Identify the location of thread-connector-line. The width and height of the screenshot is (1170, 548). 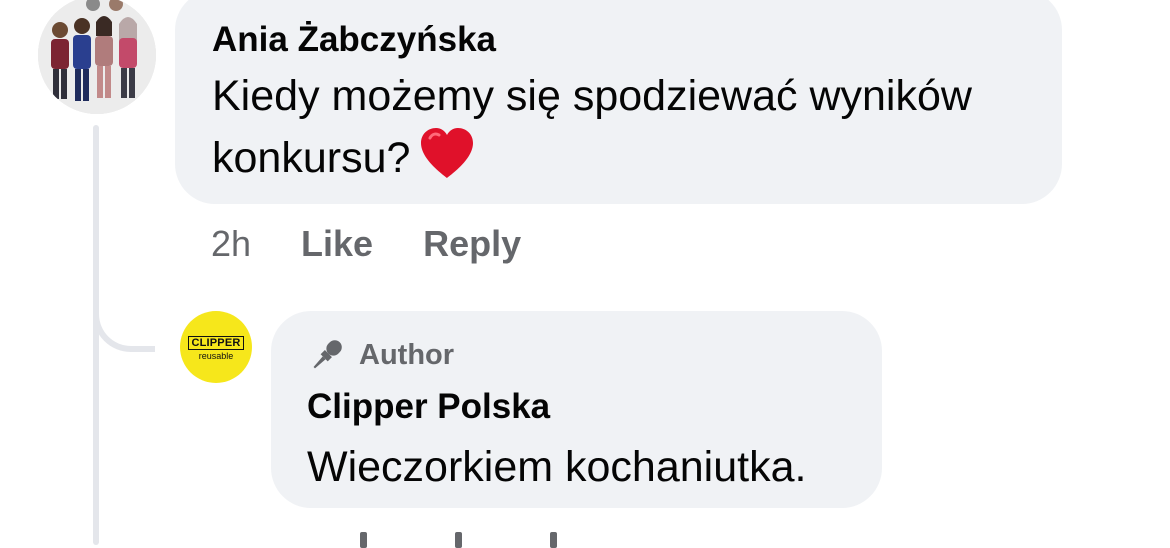
(96, 335).